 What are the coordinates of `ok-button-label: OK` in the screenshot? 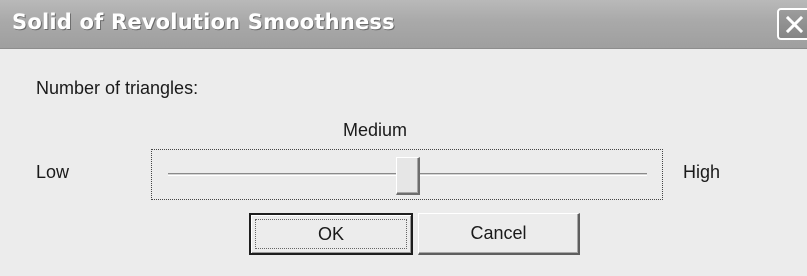 It's located at (330, 233).